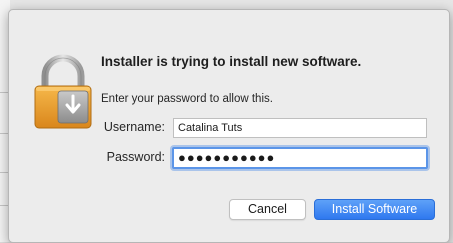  I want to click on install-software-button: Install Software, so click(374, 209).